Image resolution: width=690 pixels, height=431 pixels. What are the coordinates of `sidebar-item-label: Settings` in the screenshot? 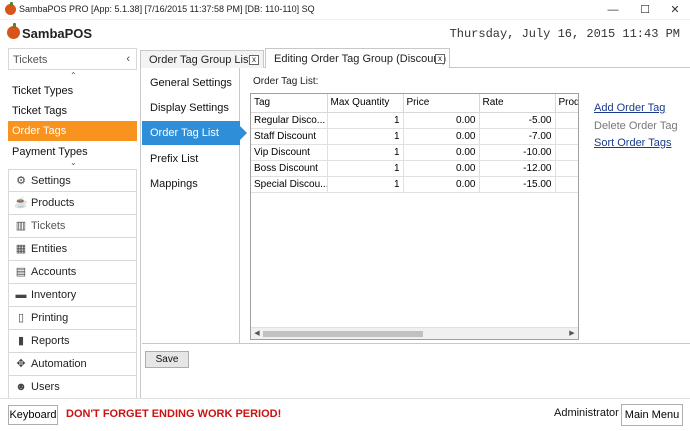 It's located at (51, 181).